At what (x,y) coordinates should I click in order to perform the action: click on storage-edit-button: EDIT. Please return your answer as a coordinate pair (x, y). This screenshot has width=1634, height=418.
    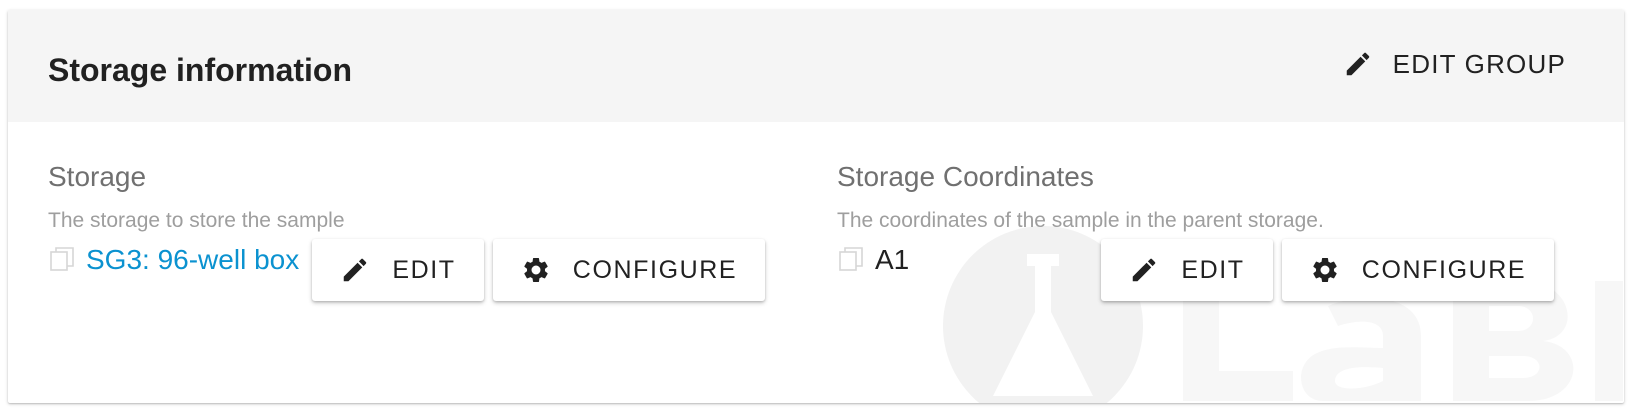
    Looking at the image, I should click on (398, 270).